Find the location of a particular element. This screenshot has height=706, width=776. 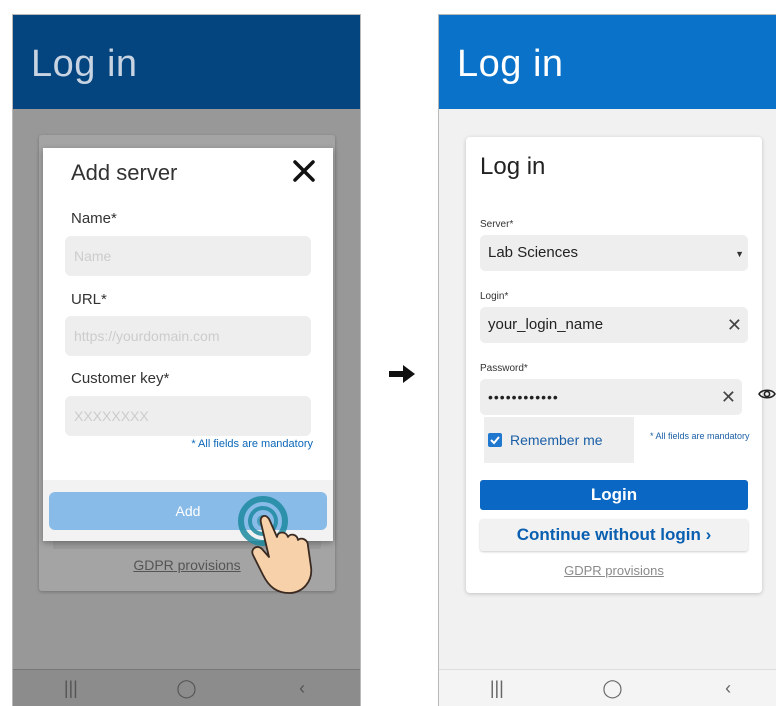

remember-me-toggle: Remember me is located at coordinates (559, 440).